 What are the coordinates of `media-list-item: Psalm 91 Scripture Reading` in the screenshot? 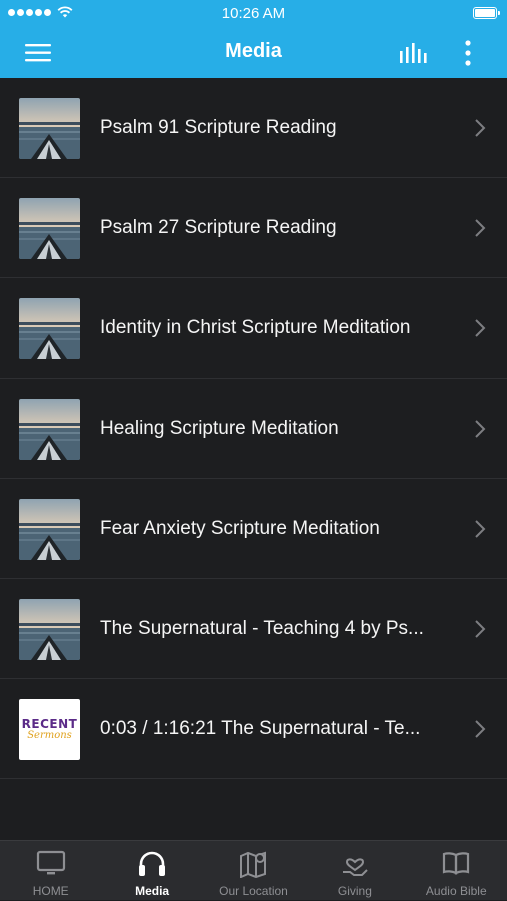 It's located at (253, 128).